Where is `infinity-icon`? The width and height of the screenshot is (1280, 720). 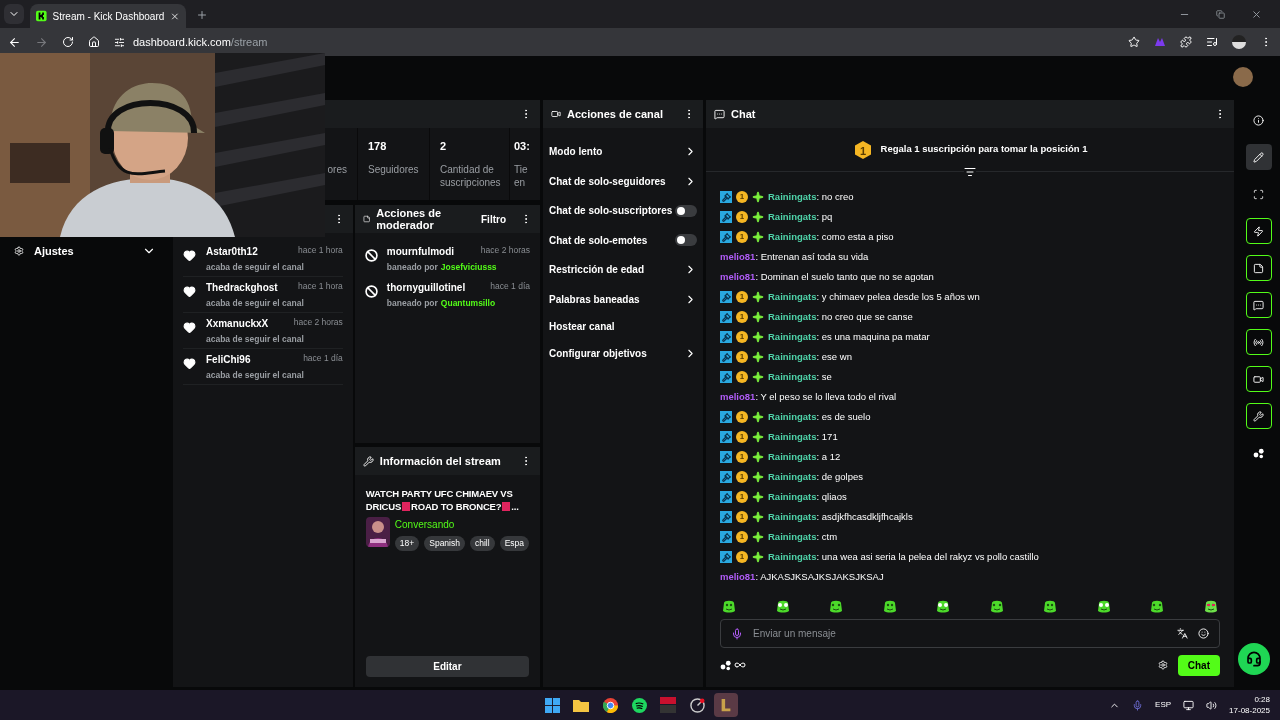
infinity-icon is located at coordinates (740, 665).